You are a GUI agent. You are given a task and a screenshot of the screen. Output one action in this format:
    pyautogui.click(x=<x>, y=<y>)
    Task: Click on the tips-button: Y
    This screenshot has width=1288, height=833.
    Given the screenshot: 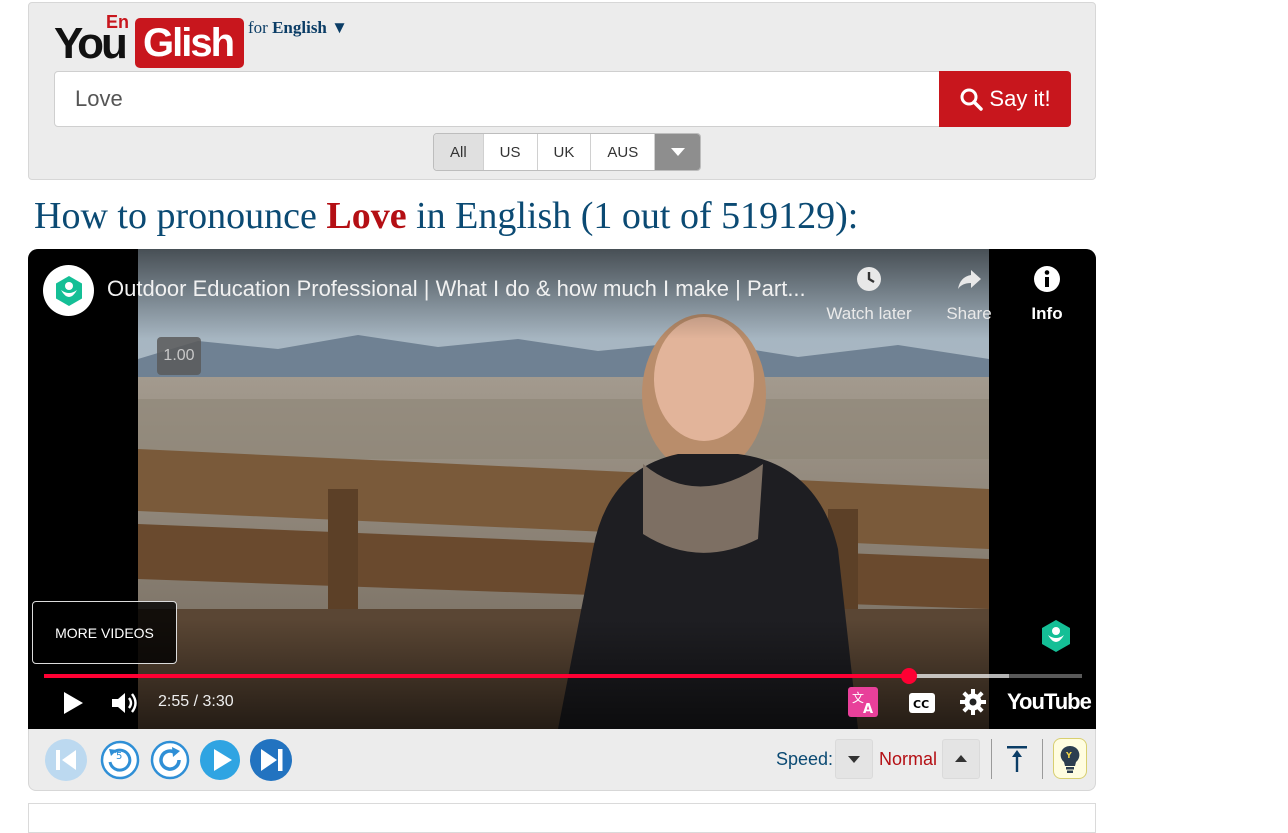 What is the action you would take?
    pyautogui.click(x=1070, y=758)
    